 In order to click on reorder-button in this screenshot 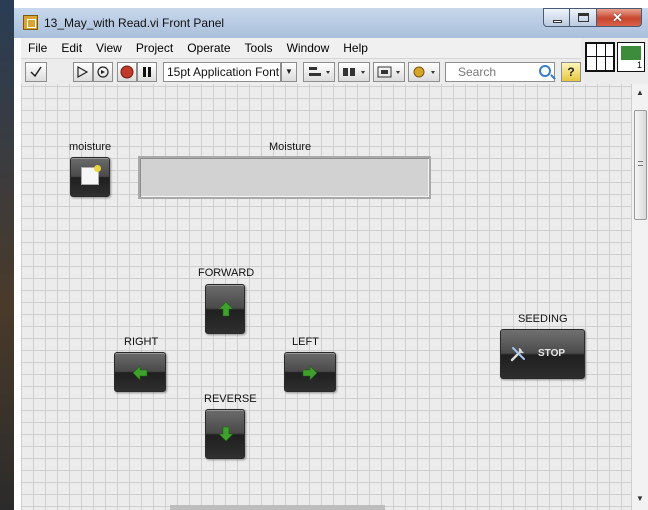, I will do `click(424, 72)`.